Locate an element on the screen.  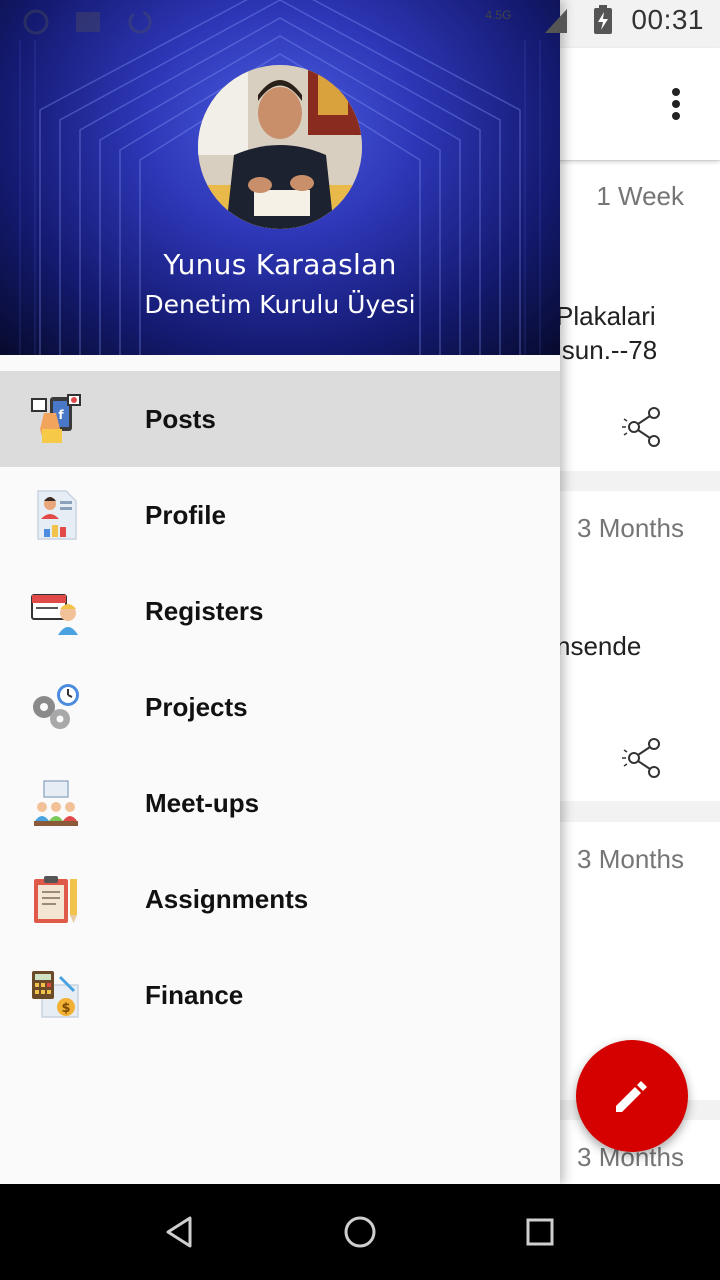
signal-icon is located at coordinates (556, 20).